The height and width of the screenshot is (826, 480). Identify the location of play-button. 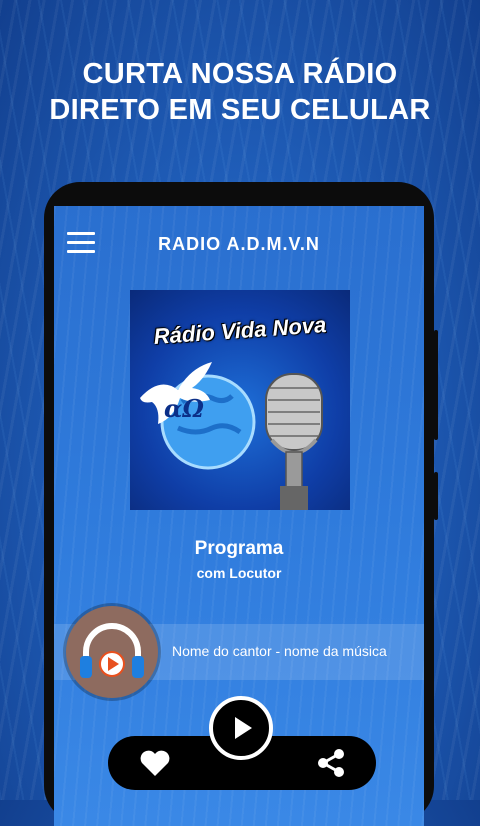
(241, 728).